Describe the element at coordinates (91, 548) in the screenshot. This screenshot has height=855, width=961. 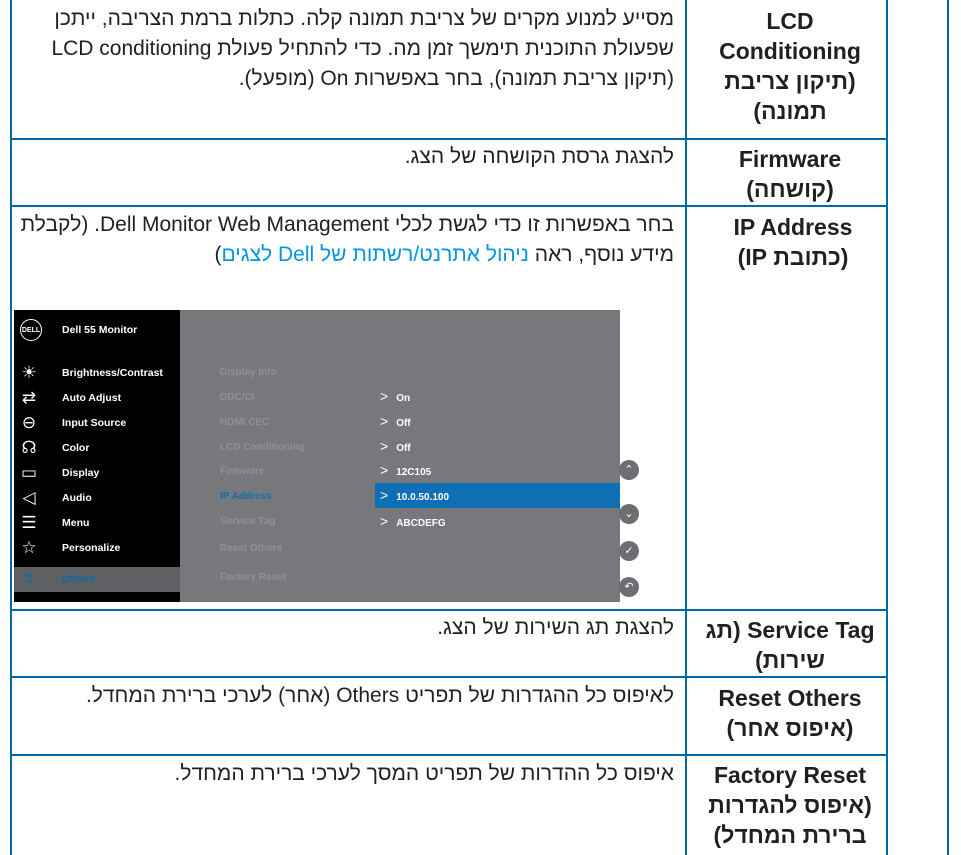
I see `osd-menu-label: Personalize` at that location.